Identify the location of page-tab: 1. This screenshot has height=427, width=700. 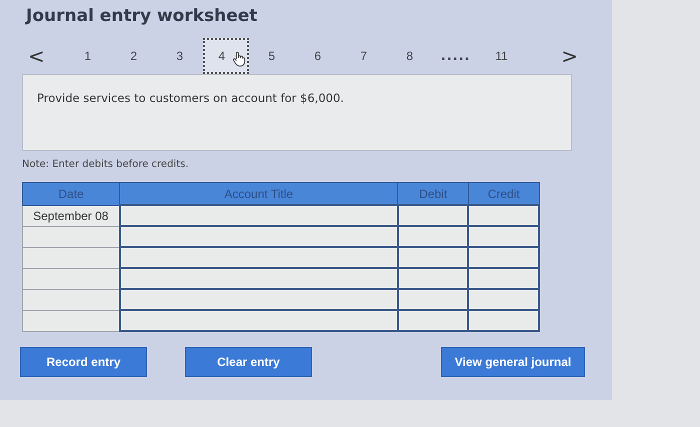
(87, 56).